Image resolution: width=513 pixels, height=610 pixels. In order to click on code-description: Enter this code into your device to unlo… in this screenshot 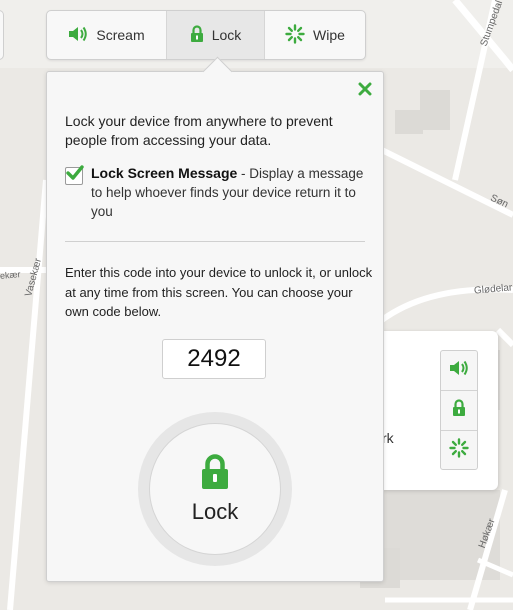, I will do `click(219, 292)`.